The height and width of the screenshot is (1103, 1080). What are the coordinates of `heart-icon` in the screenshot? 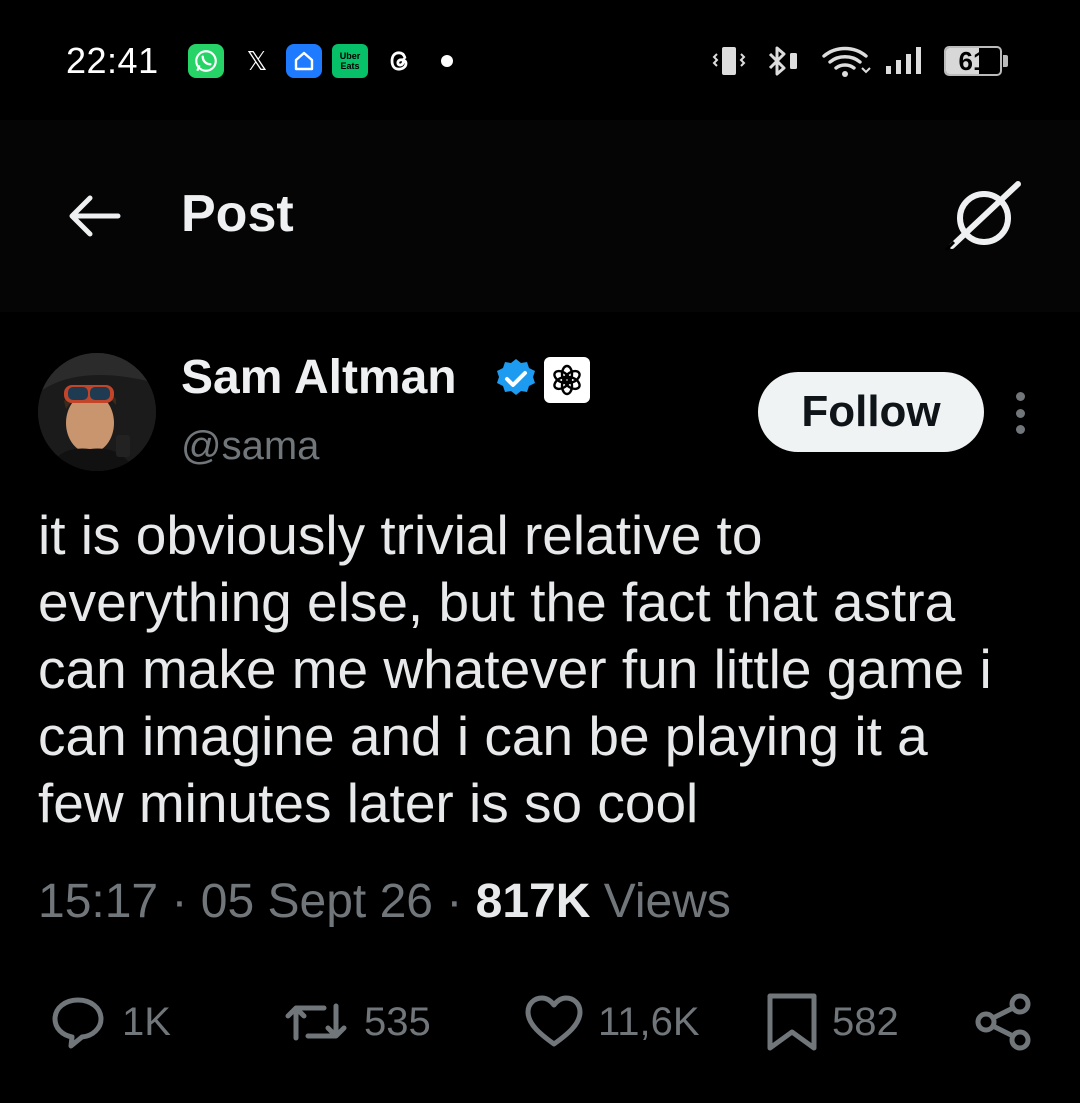 It's located at (554, 1021).